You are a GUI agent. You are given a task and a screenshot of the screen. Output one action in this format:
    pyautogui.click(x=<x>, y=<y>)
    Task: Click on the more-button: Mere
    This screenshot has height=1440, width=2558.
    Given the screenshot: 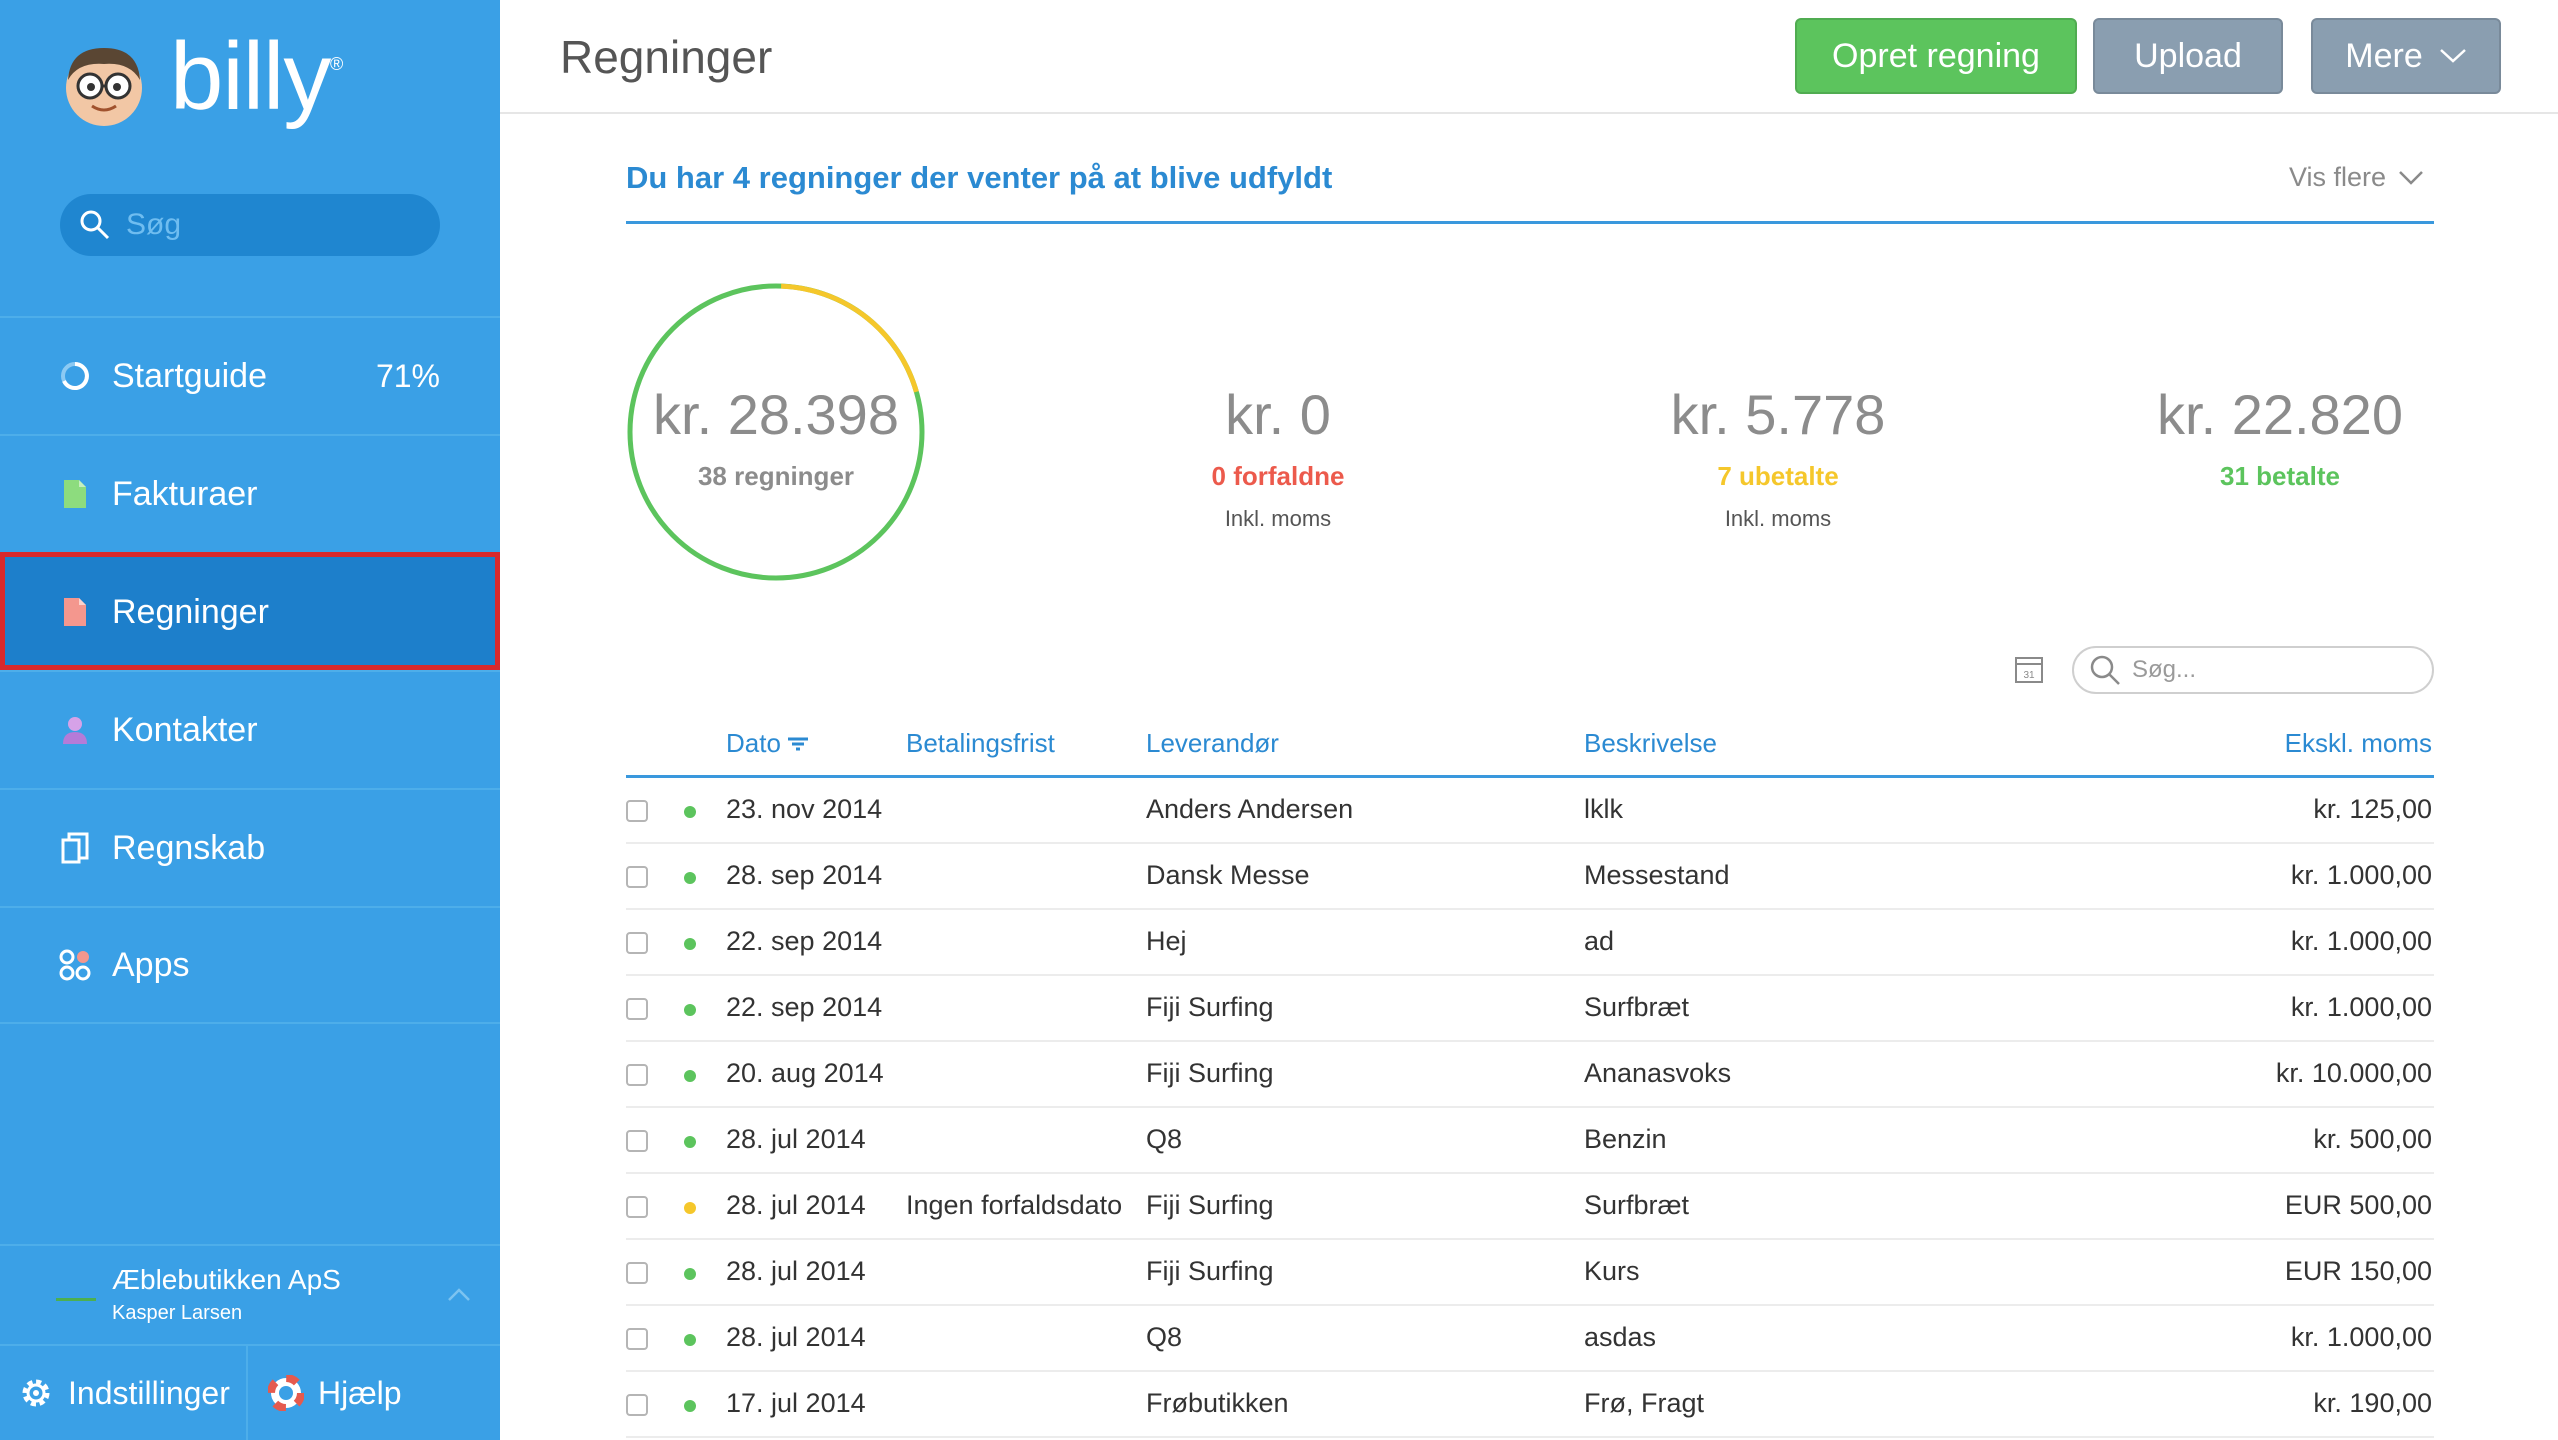 What is the action you would take?
    pyautogui.click(x=2406, y=56)
    